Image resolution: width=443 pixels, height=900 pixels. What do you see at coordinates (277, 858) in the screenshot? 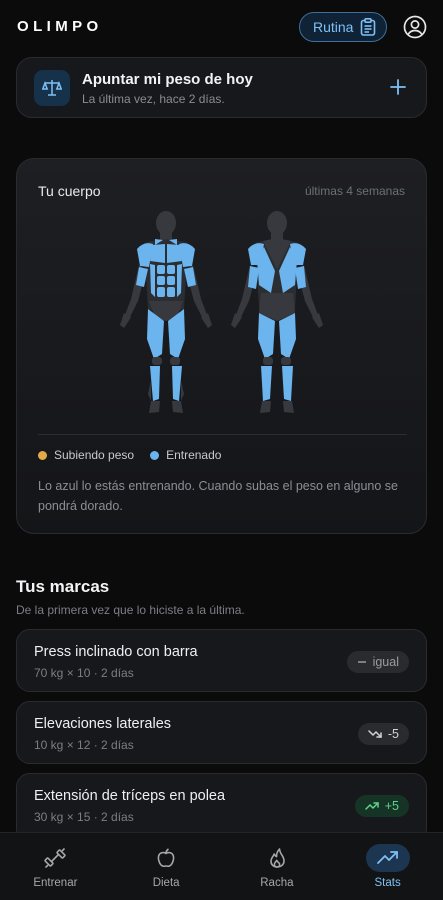
I see `flame-icon` at bounding box center [277, 858].